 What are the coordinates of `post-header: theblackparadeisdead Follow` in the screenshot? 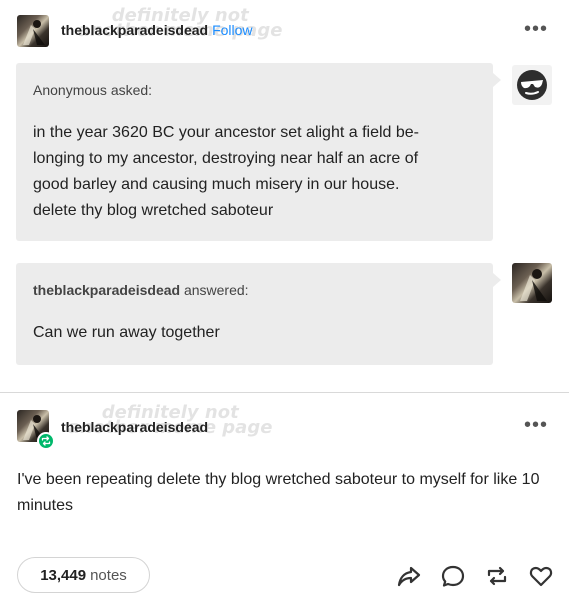 It's located at (157, 31).